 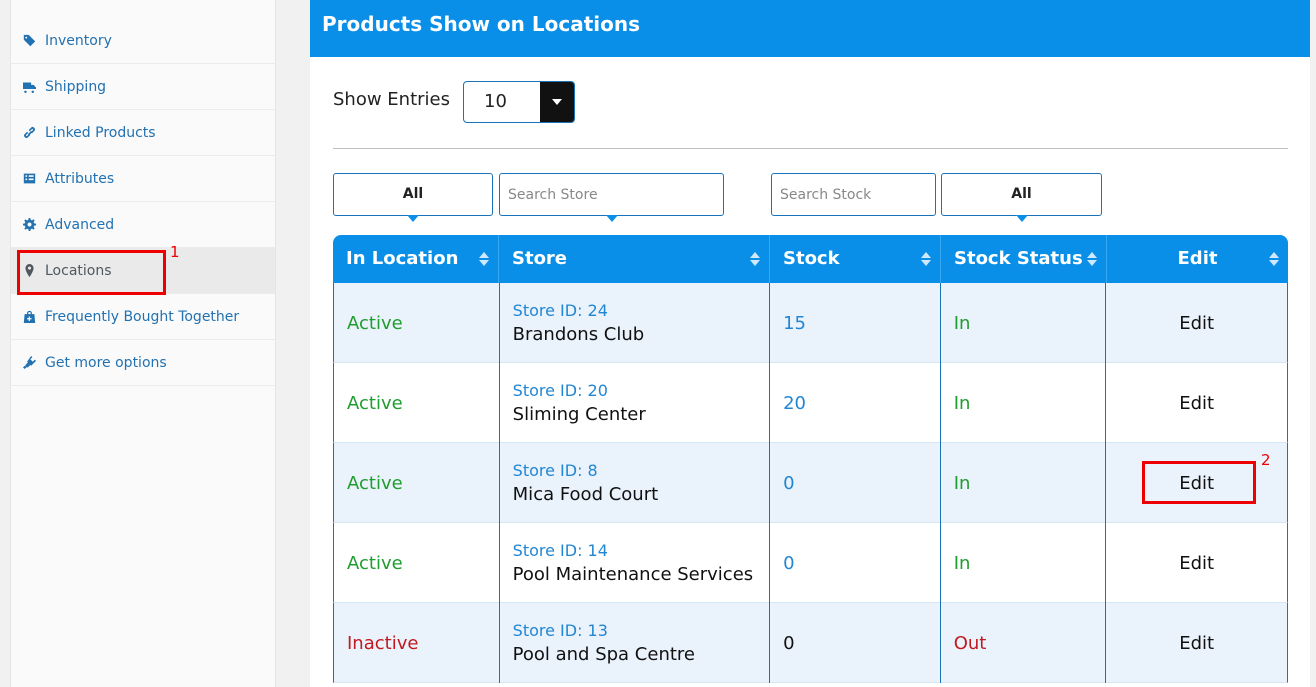 I want to click on stock-status-filter-label: All, so click(x=1021, y=194).